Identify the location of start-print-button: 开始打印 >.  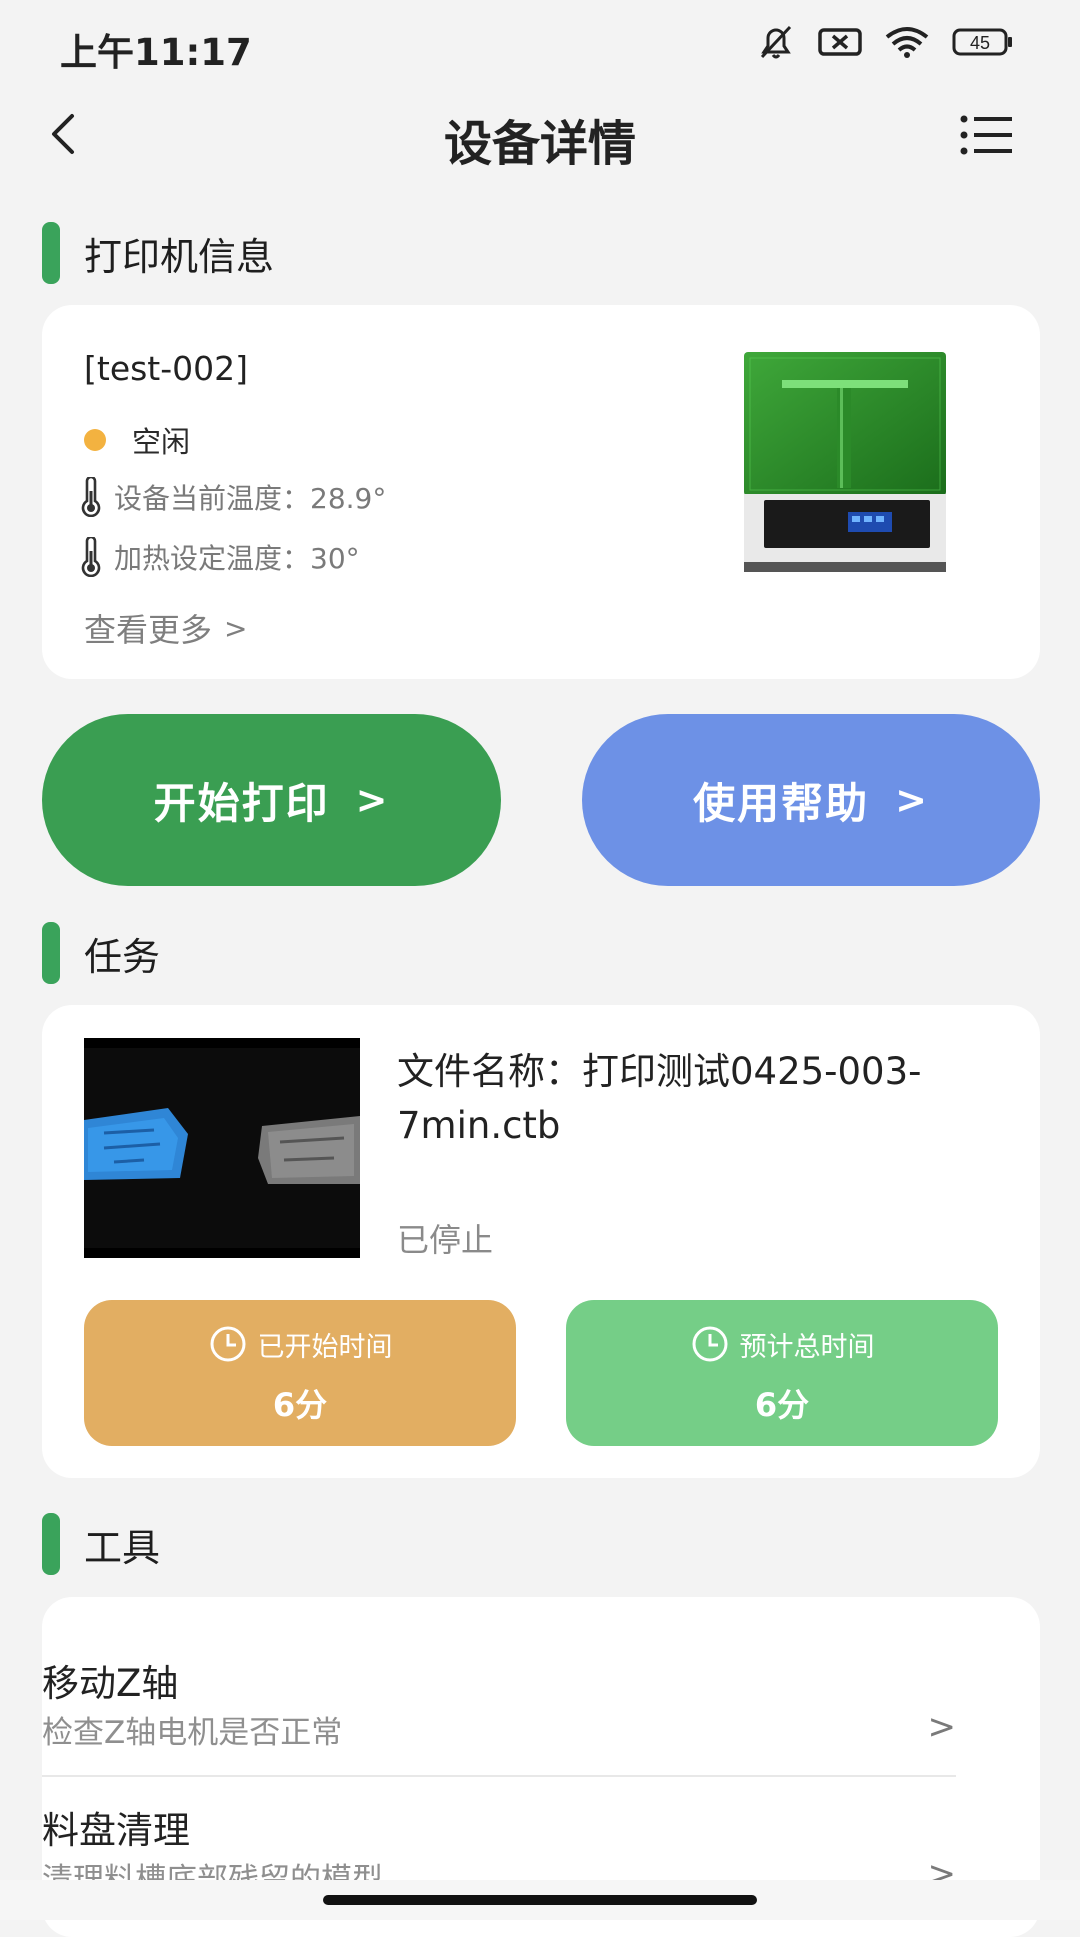
(271, 800).